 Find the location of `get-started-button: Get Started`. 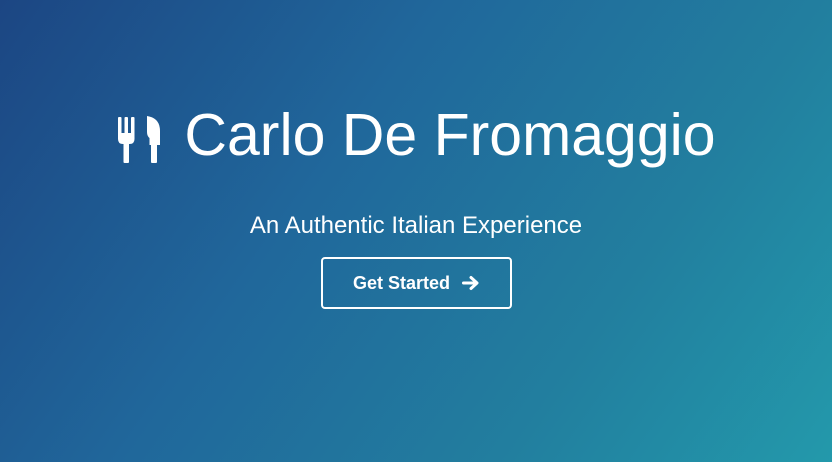

get-started-button: Get Started is located at coordinates (416, 283).